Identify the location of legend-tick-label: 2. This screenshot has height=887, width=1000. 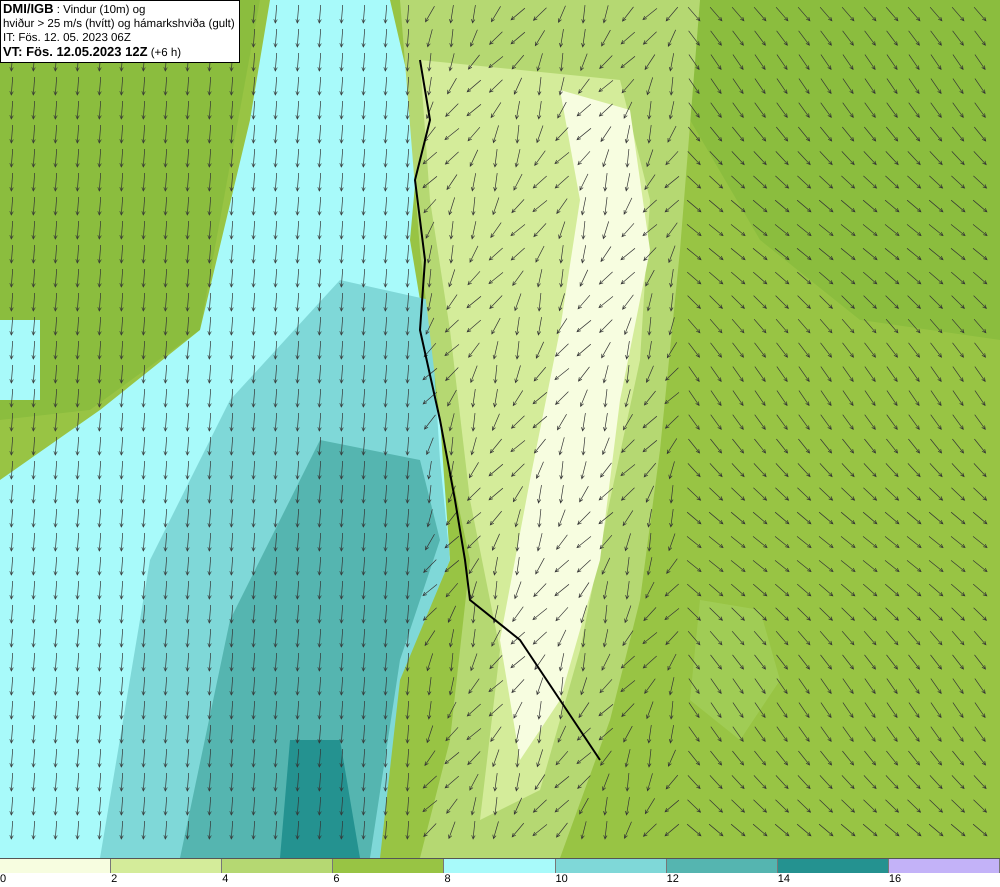
(114, 879).